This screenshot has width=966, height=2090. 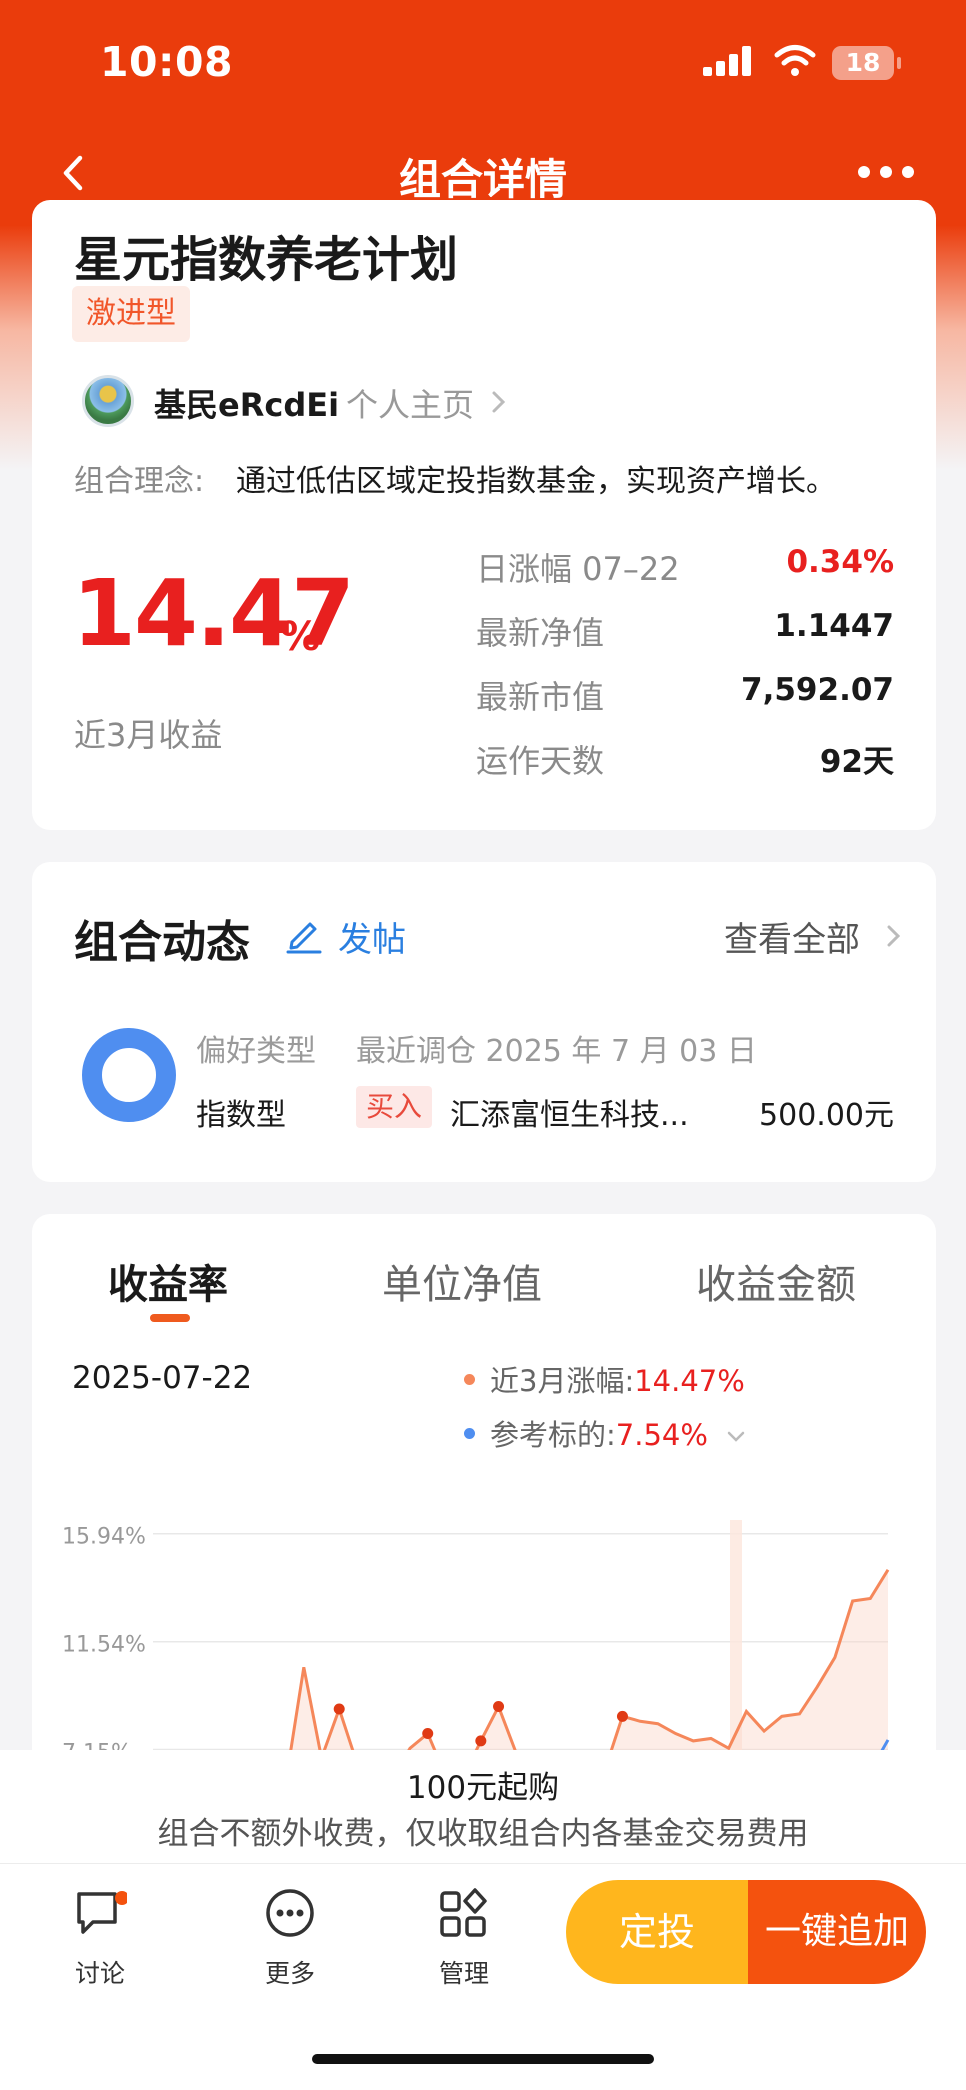 I want to click on rebalance-date-label: 最近调仓 2025 年 7 月 03 日, so click(x=556, y=1051).